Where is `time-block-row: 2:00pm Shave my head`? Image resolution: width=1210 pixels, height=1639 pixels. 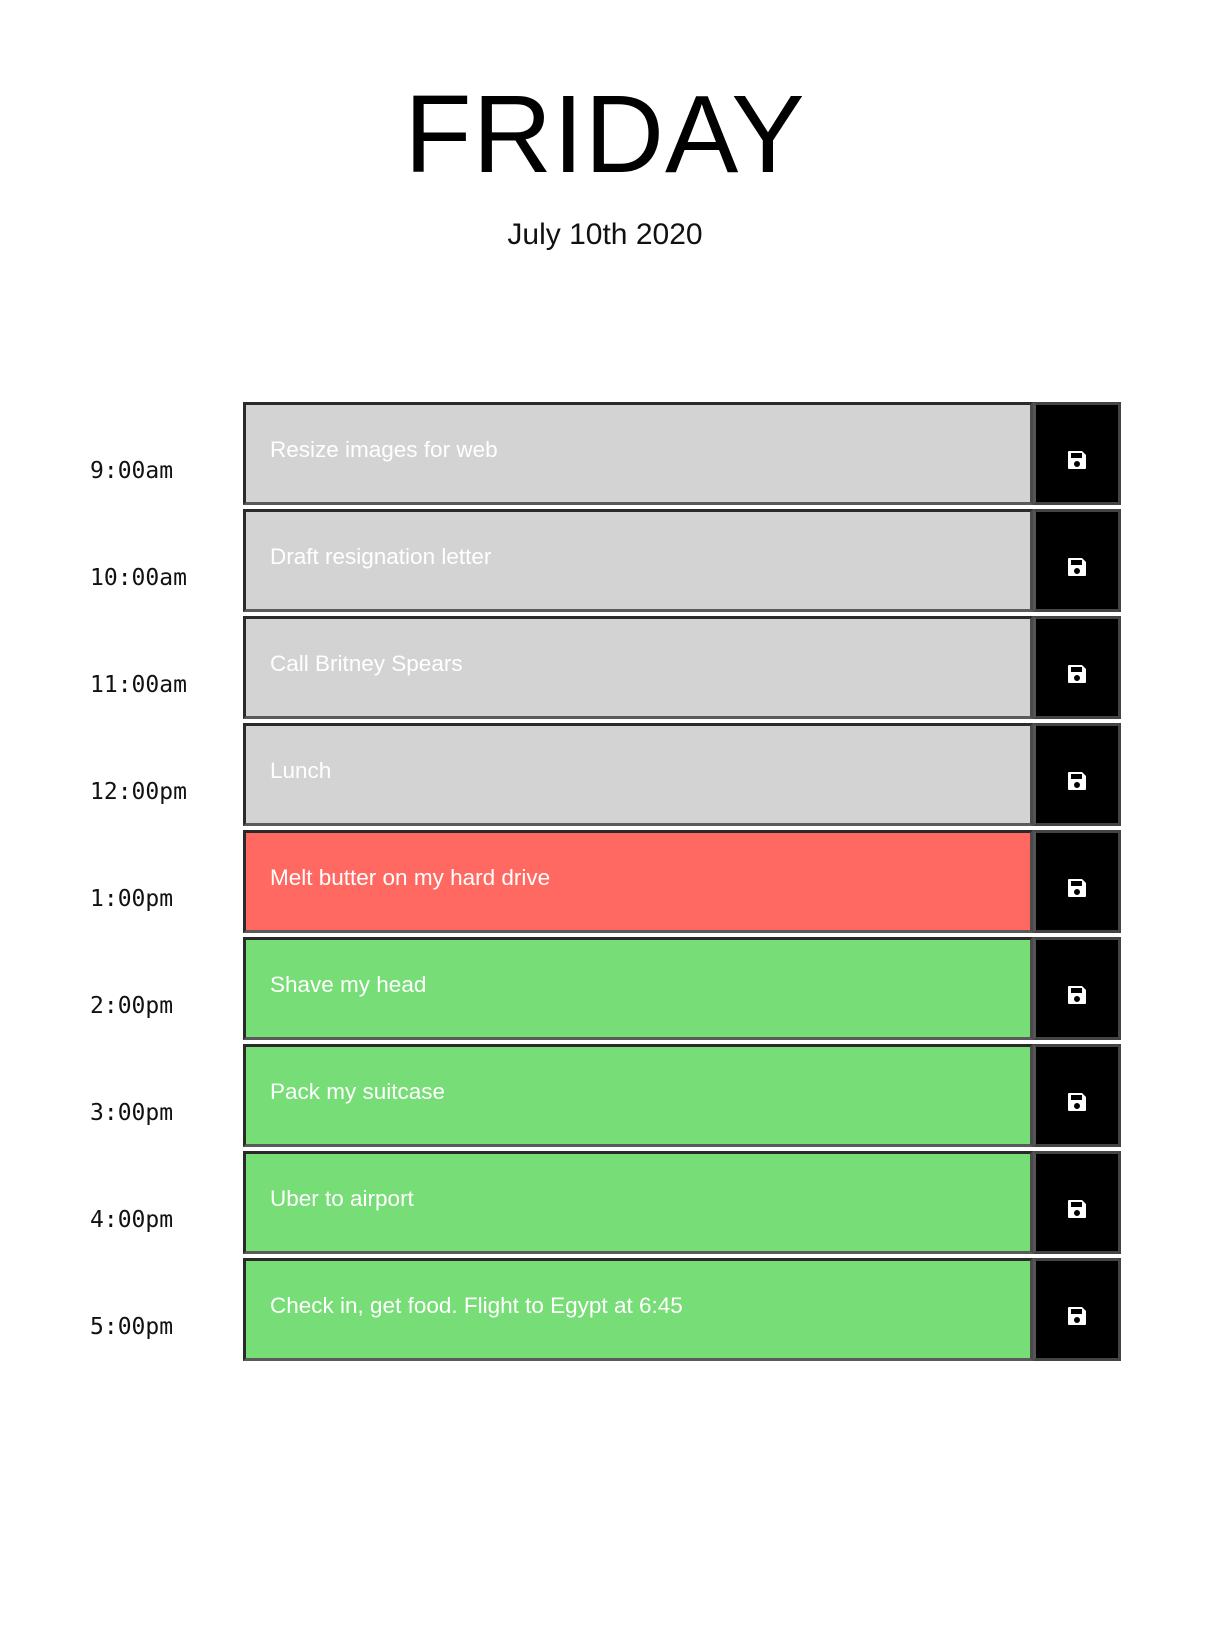
time-block-row: 2:00pm Shave my head is located at coordinates (605, 995).